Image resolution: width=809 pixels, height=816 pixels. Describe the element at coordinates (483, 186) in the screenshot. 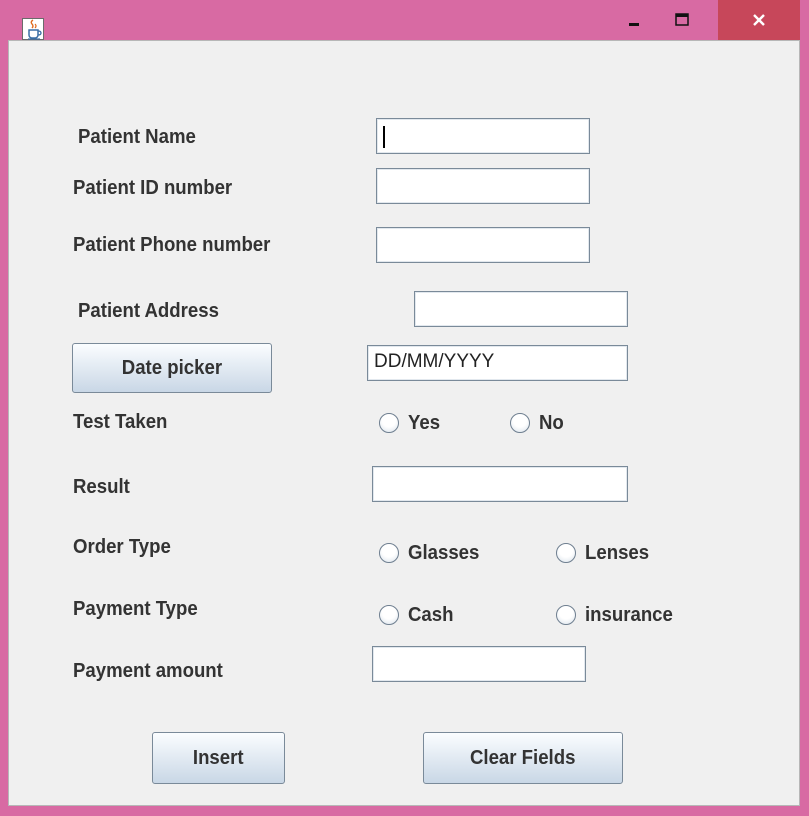

I see `patient-id-input` at that location.